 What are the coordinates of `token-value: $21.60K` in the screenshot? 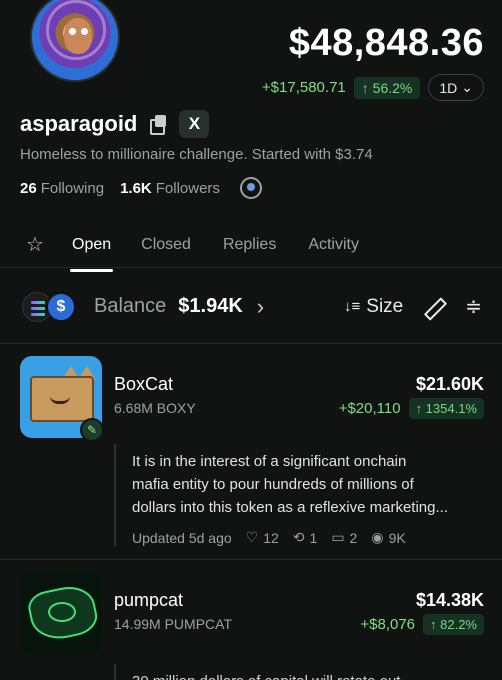 It's located at (449, 384).